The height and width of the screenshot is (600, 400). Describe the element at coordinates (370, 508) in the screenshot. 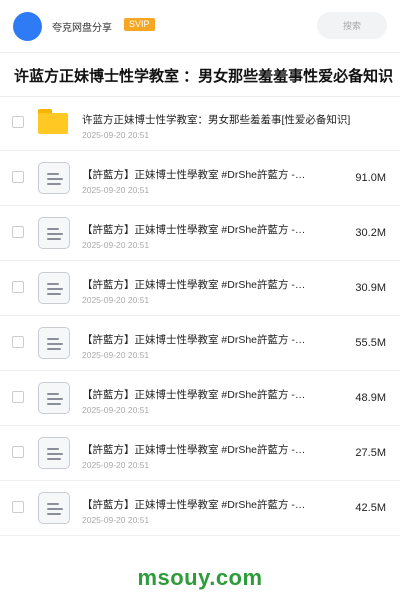

I see `item-size: 42.5M` at that location.